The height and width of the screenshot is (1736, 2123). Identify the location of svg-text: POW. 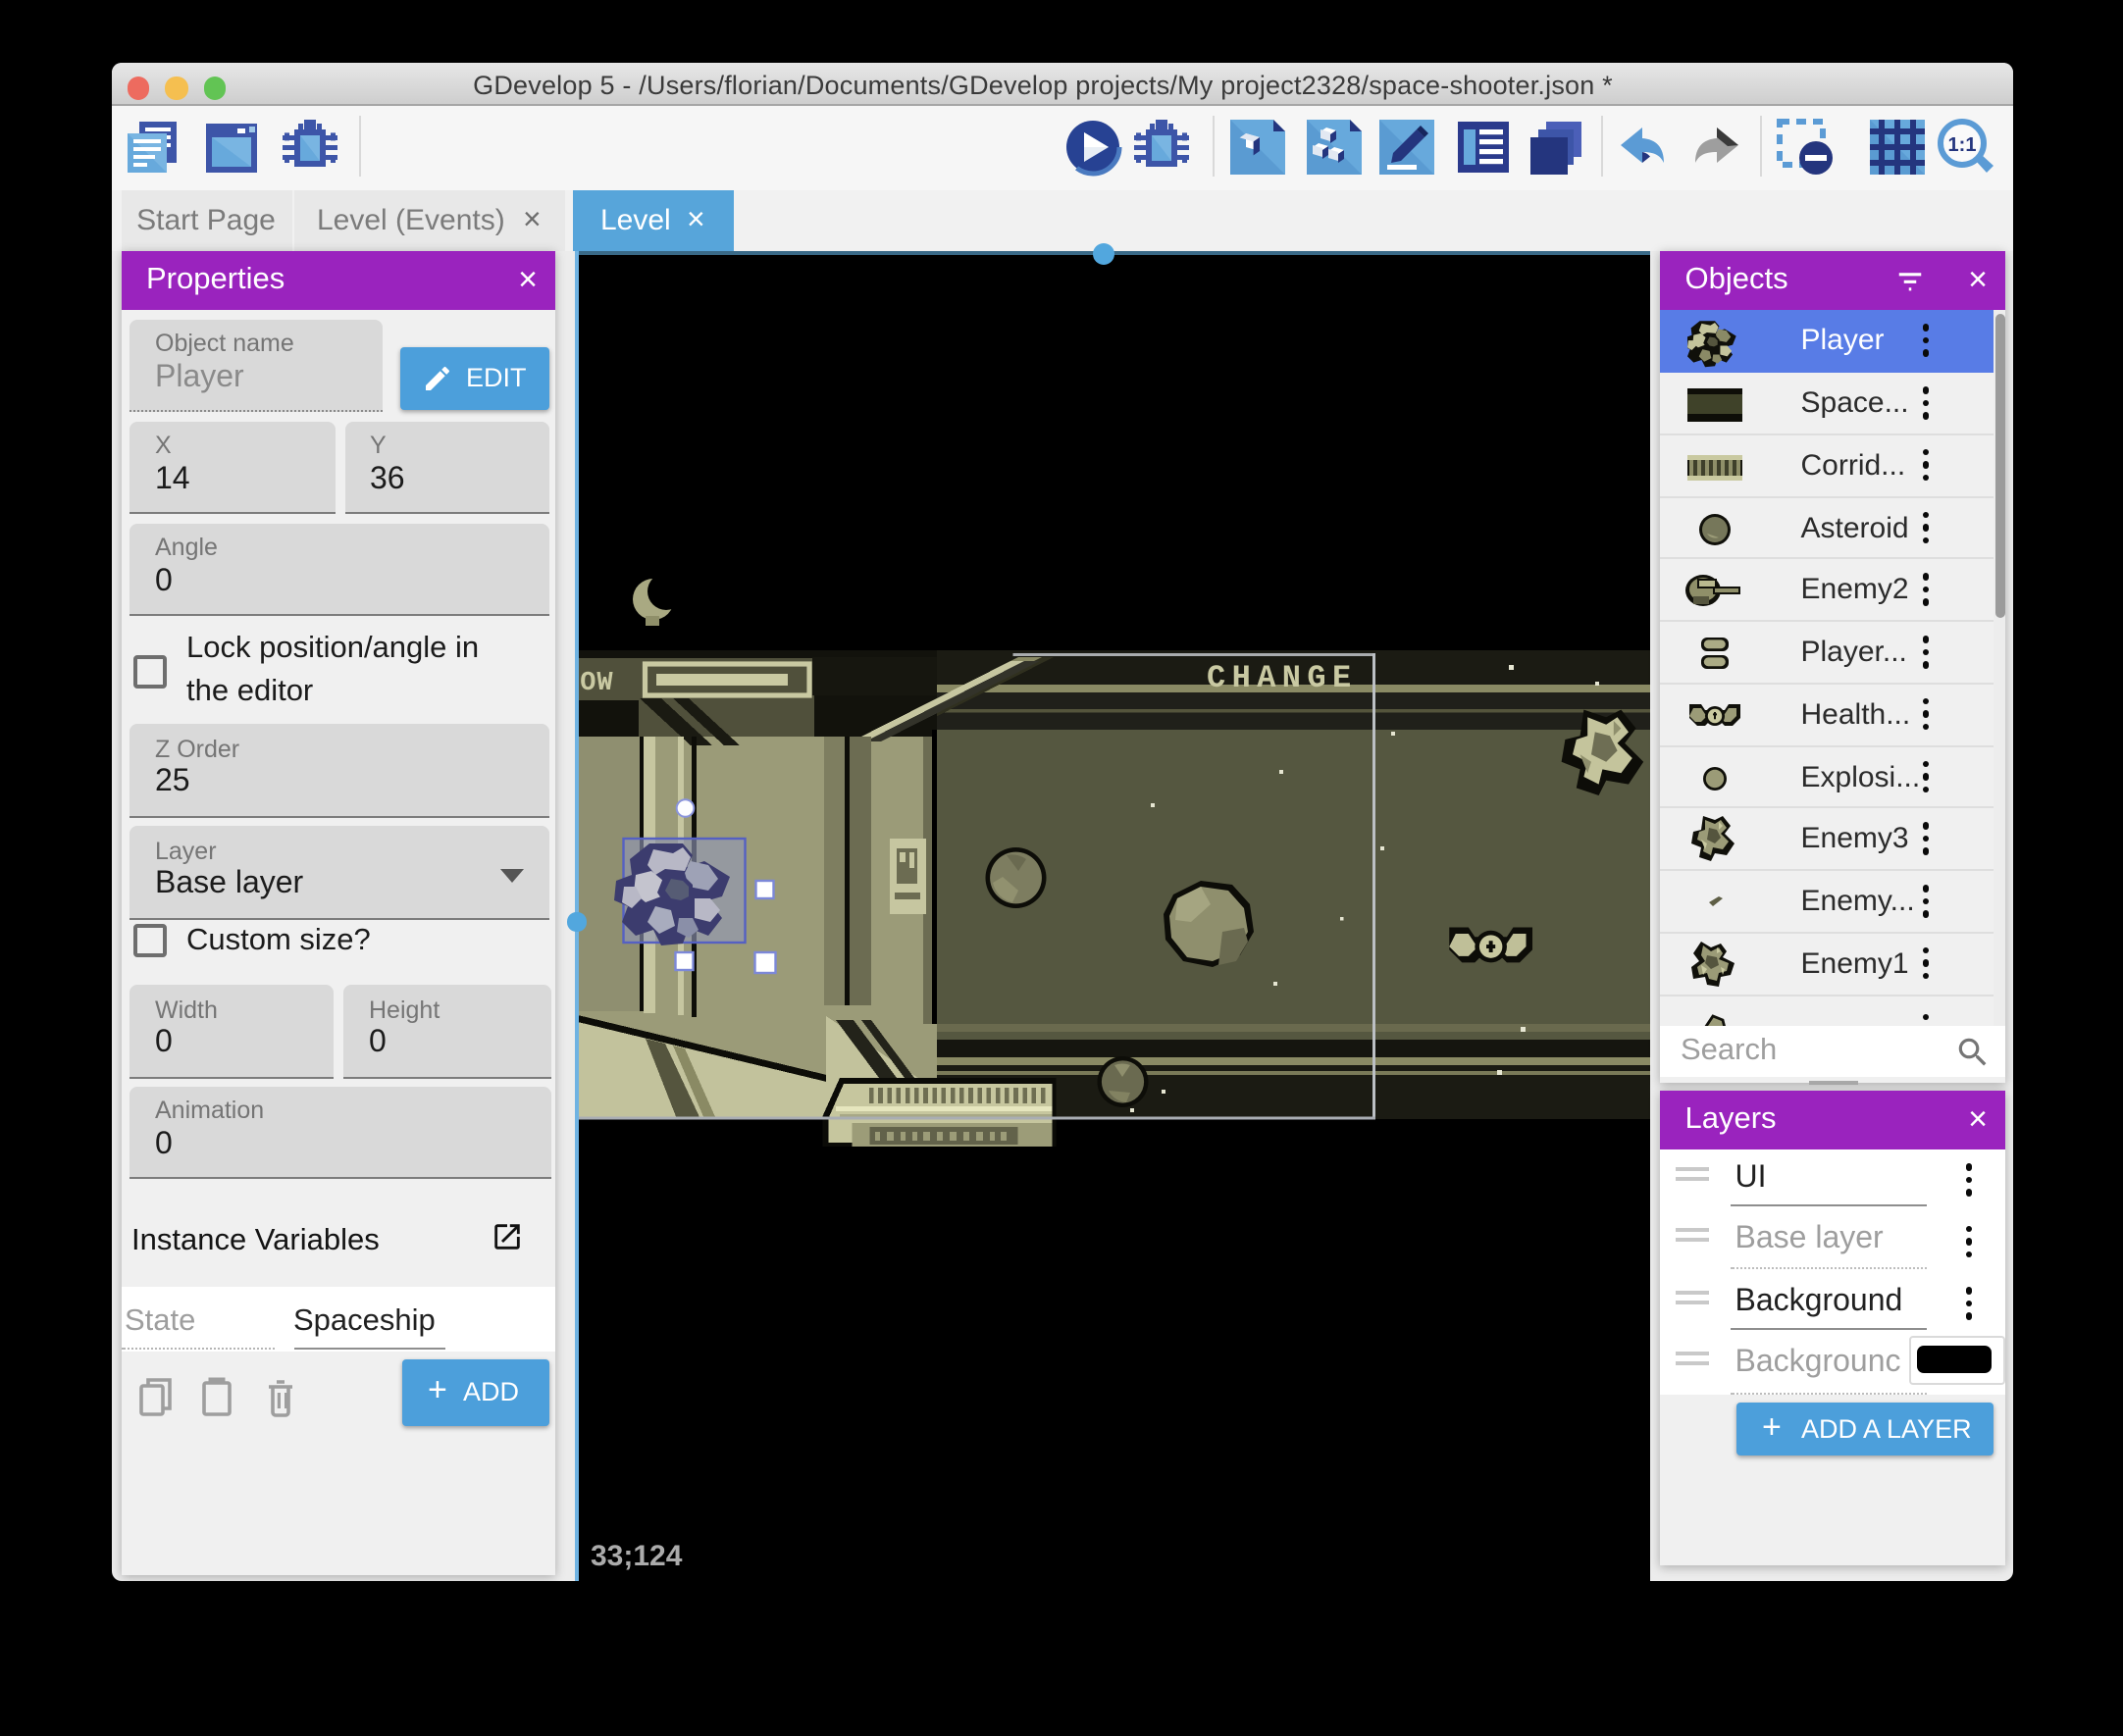
(595, 684).